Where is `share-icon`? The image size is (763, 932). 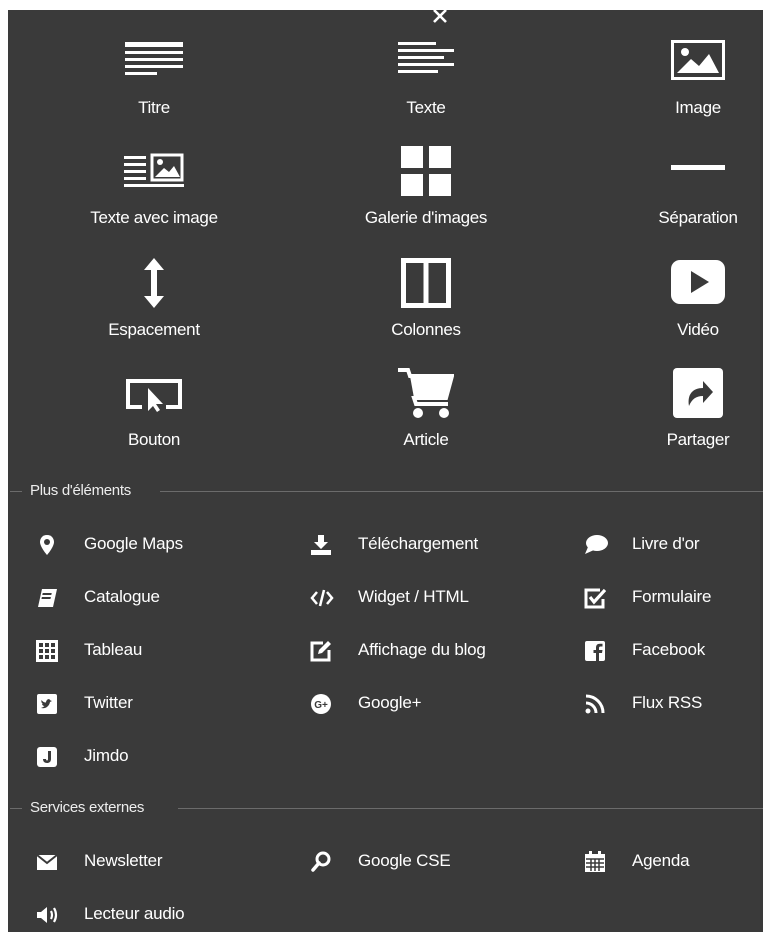 share-icon is located at coordinates (698, 393).